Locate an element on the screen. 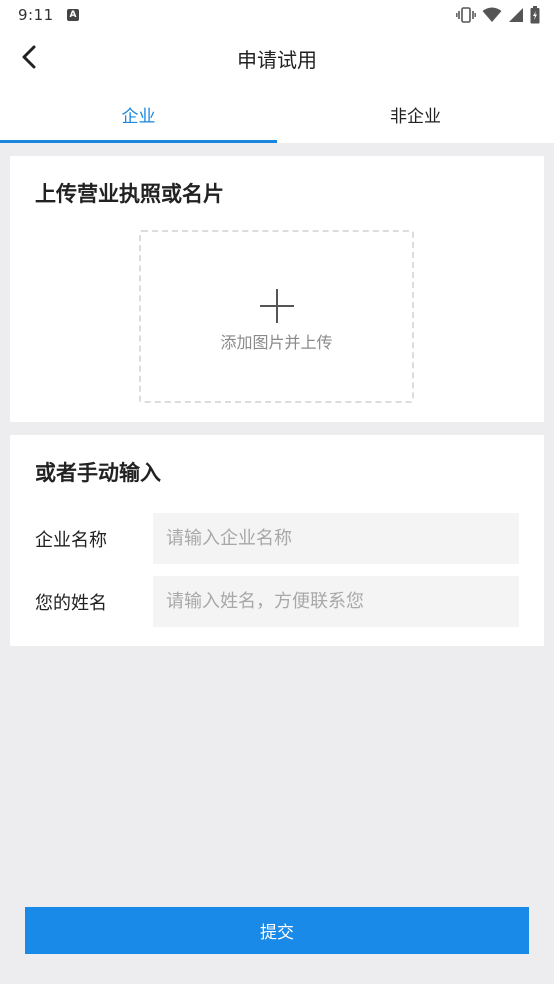  upload-image-area: 添加图片并上传 is located at coordinates (276, 316).